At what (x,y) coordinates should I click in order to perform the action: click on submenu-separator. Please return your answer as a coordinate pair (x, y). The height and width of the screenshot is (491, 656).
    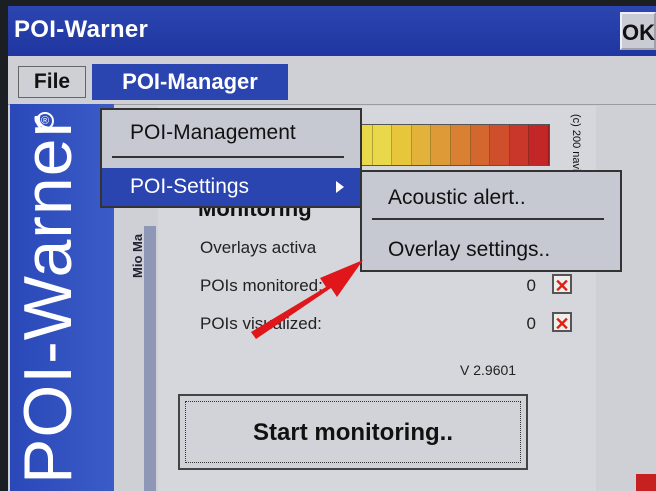
    Looking at the image, I should click on (488, 219).